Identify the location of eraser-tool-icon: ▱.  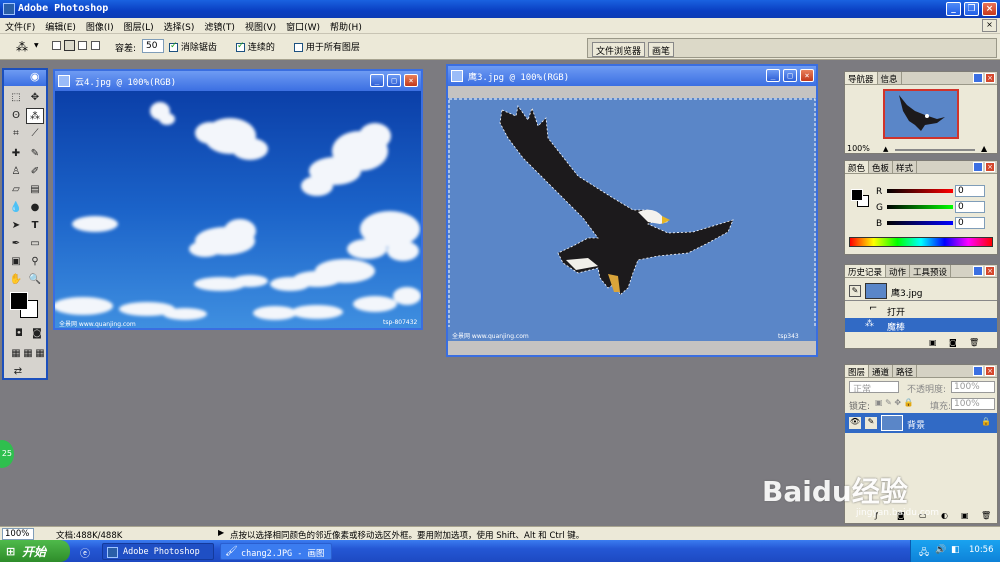
(16, 190).